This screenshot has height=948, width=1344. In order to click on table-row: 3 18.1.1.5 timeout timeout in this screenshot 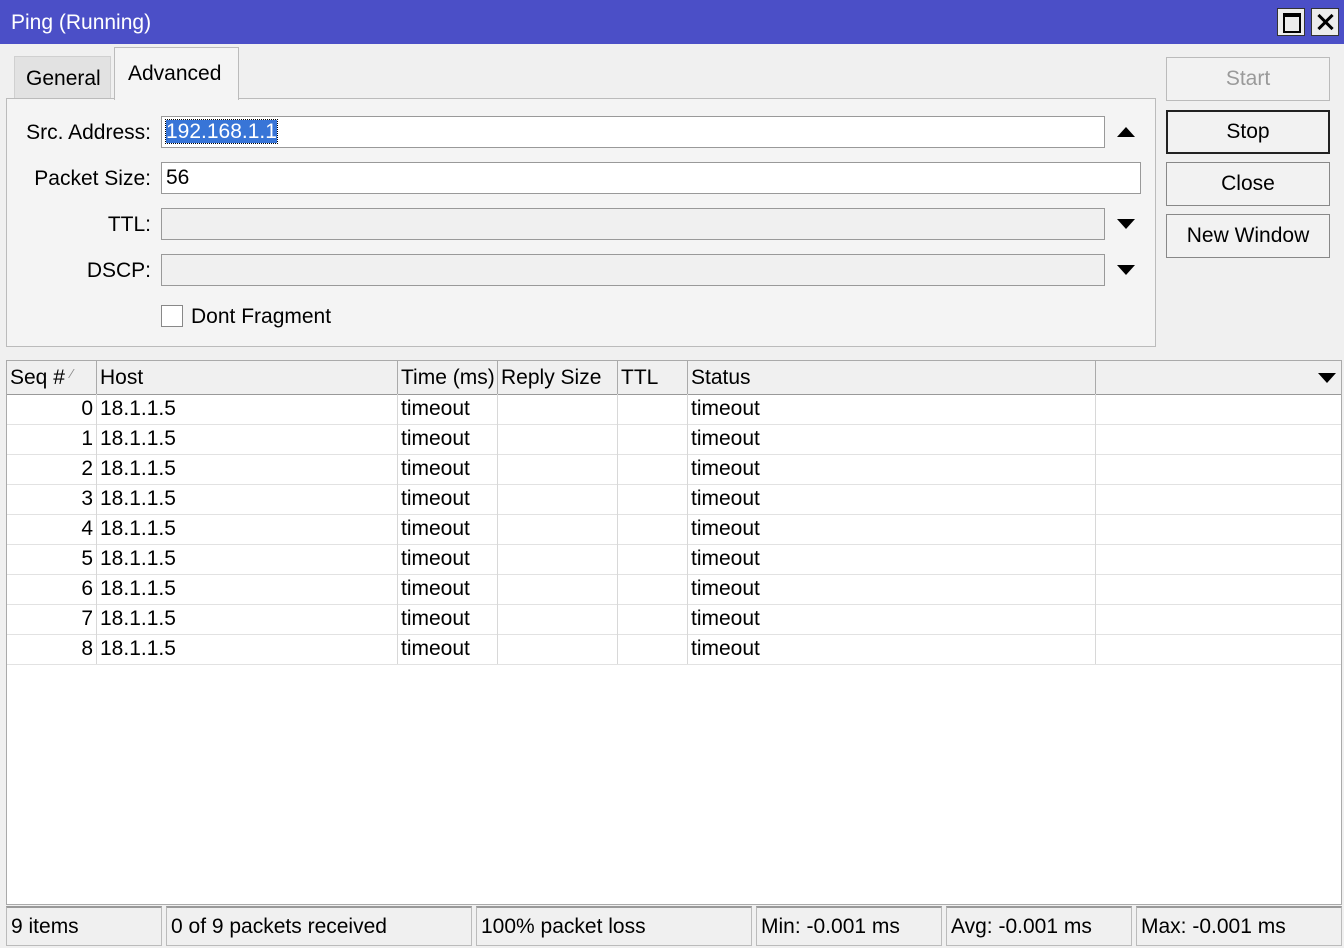, I will do `click(674, 499)`.